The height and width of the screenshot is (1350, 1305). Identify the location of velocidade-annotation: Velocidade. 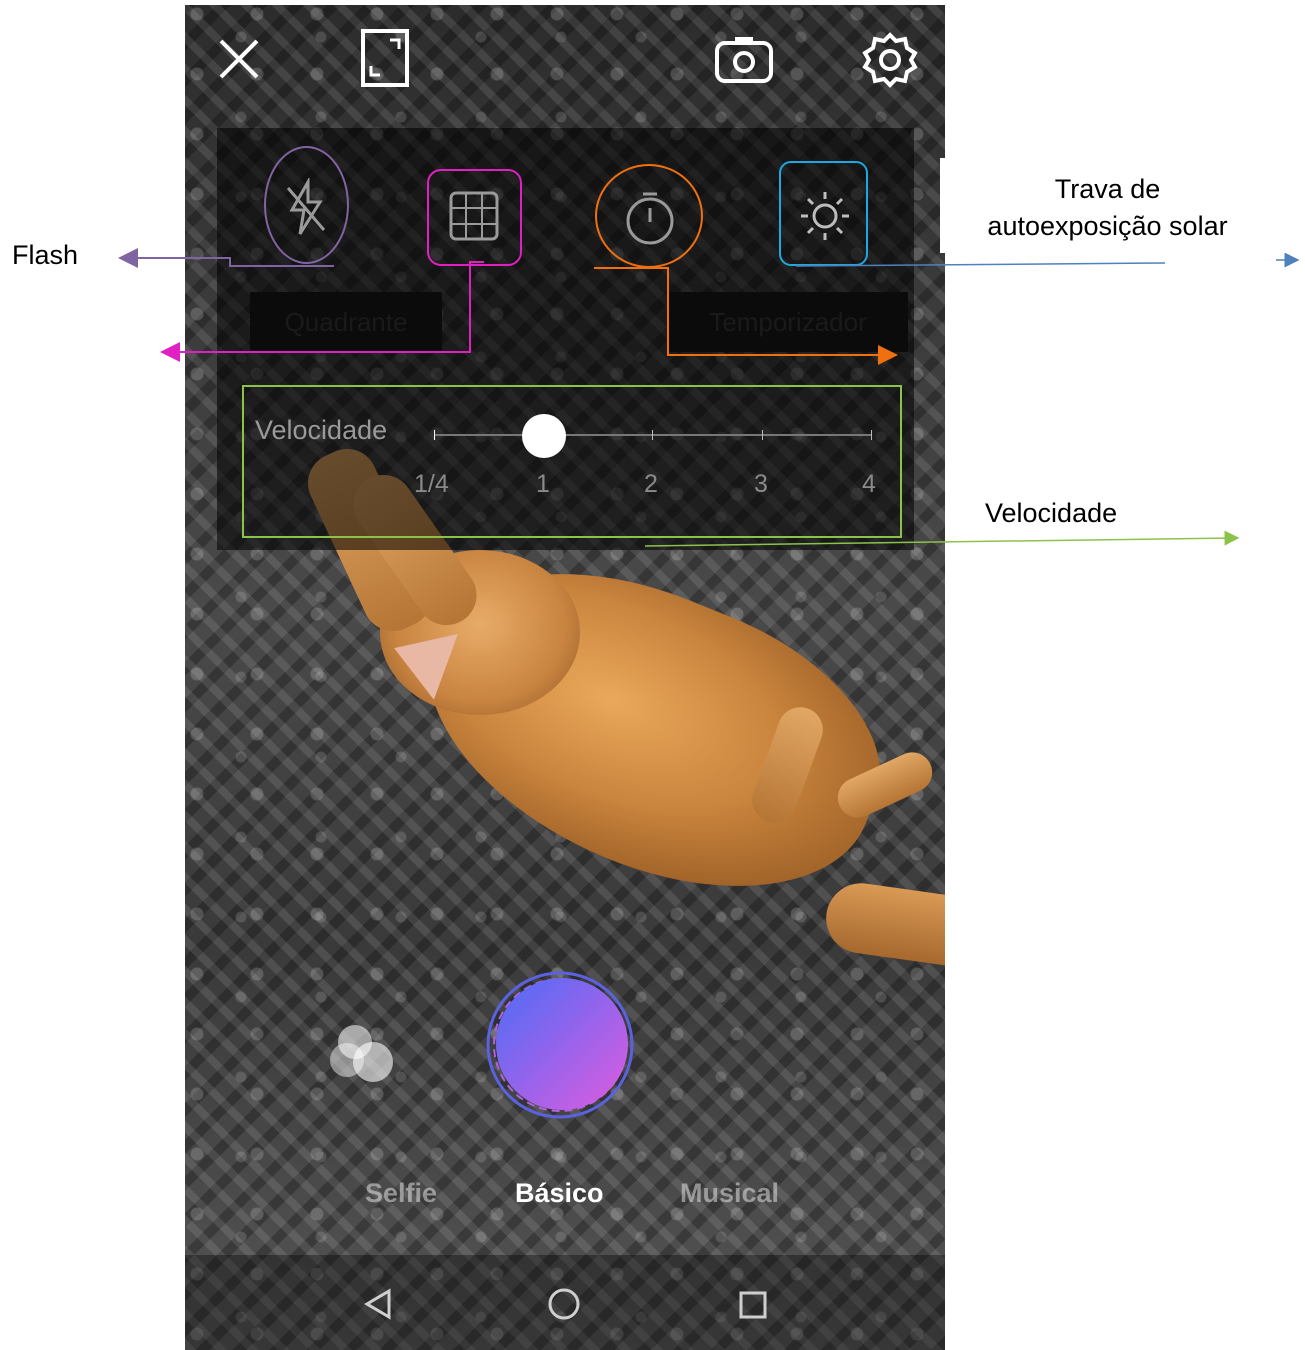
(1051, 513).